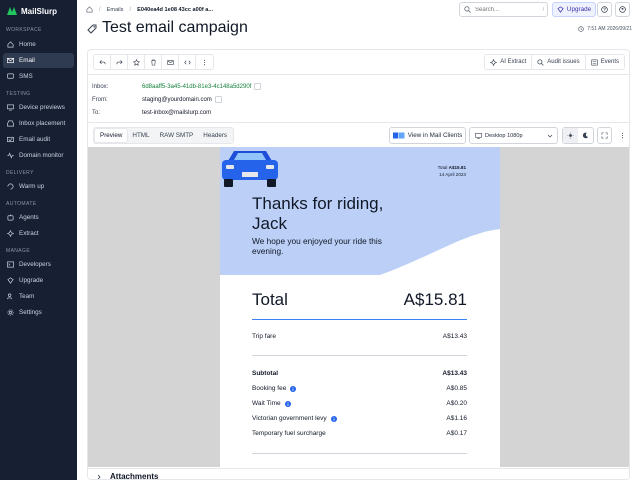  What do you see at coordinates (579, 9) in the screenshot?
I see `upgrade-label: Upgrade` at bounding box center [579, 9].